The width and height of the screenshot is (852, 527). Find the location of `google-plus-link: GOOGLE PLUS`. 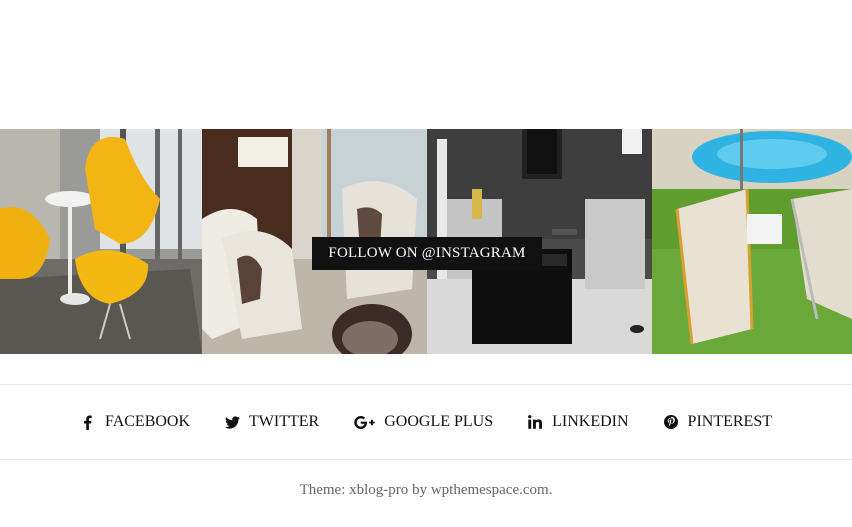

google-plus-link: GOOGLE PLUS is located at coordinates (423, 422).